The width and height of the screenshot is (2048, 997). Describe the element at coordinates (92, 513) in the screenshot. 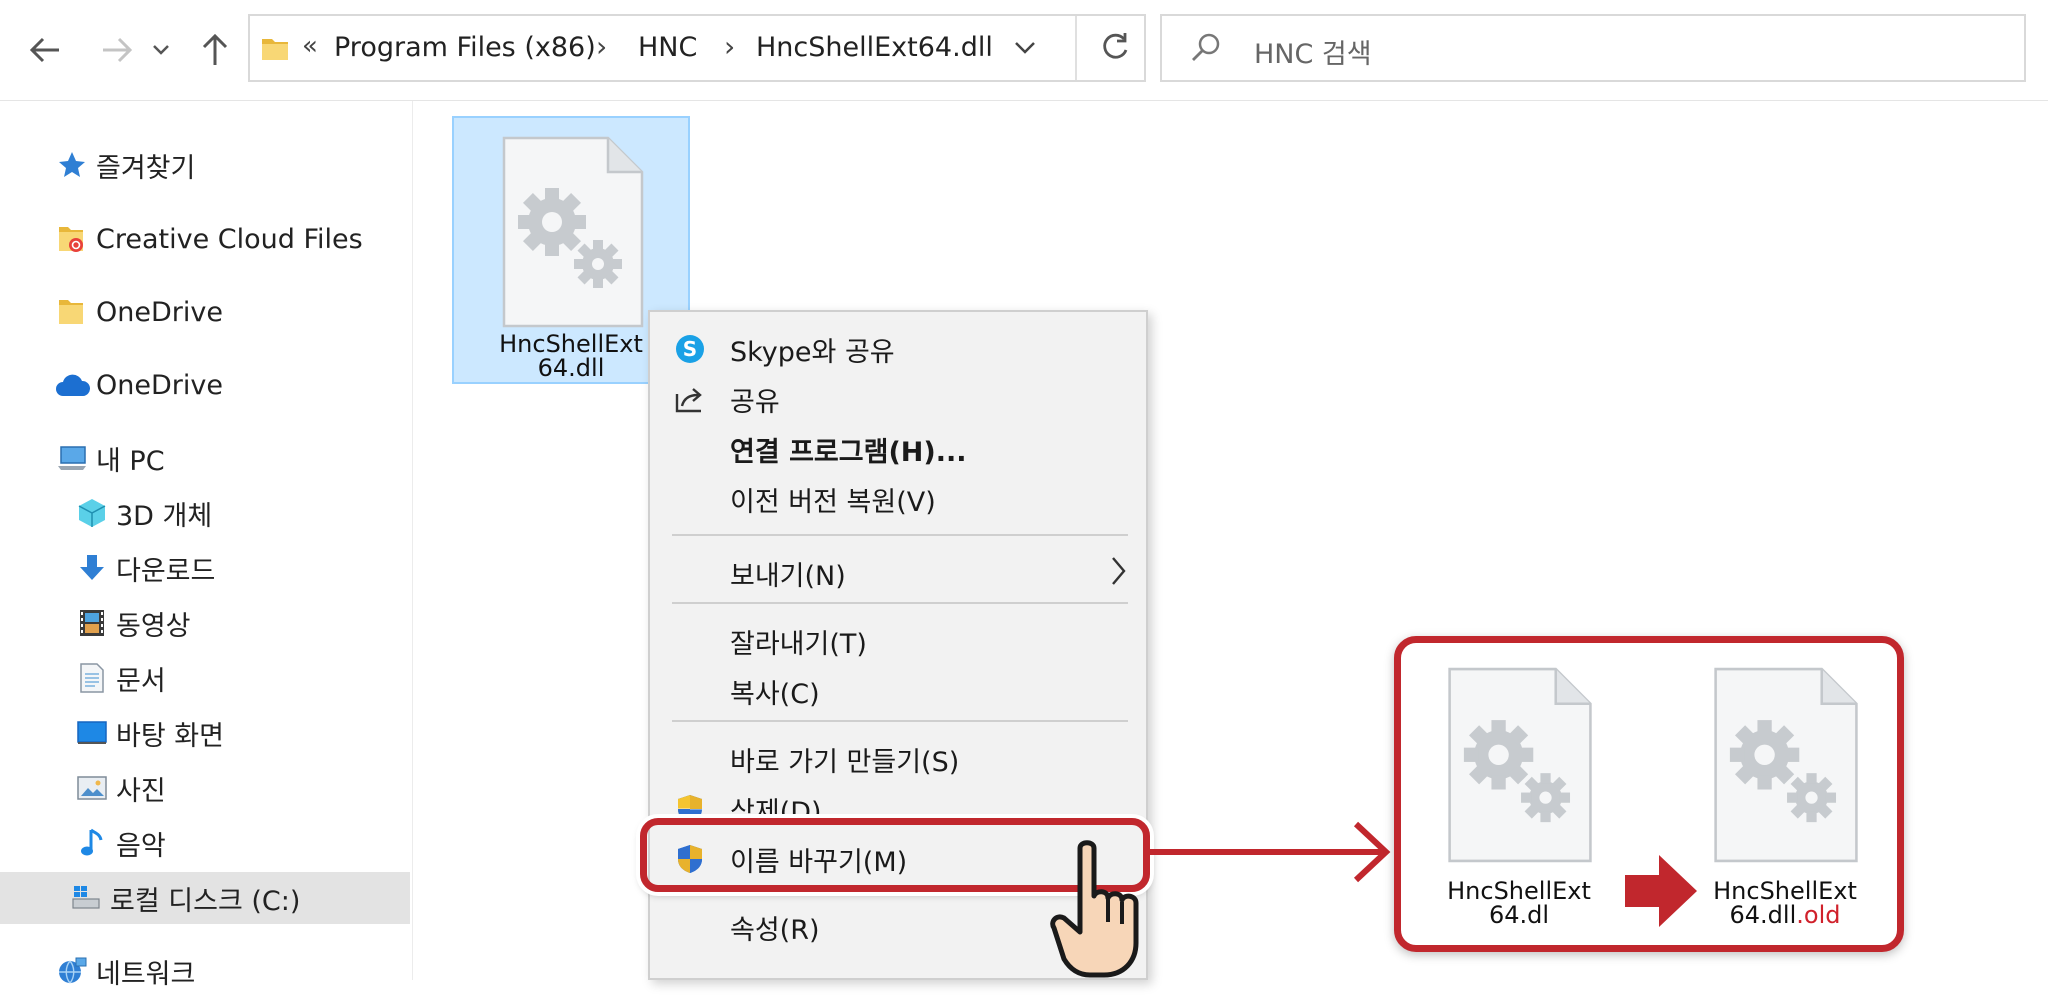

I see `cube-icon` at that location.